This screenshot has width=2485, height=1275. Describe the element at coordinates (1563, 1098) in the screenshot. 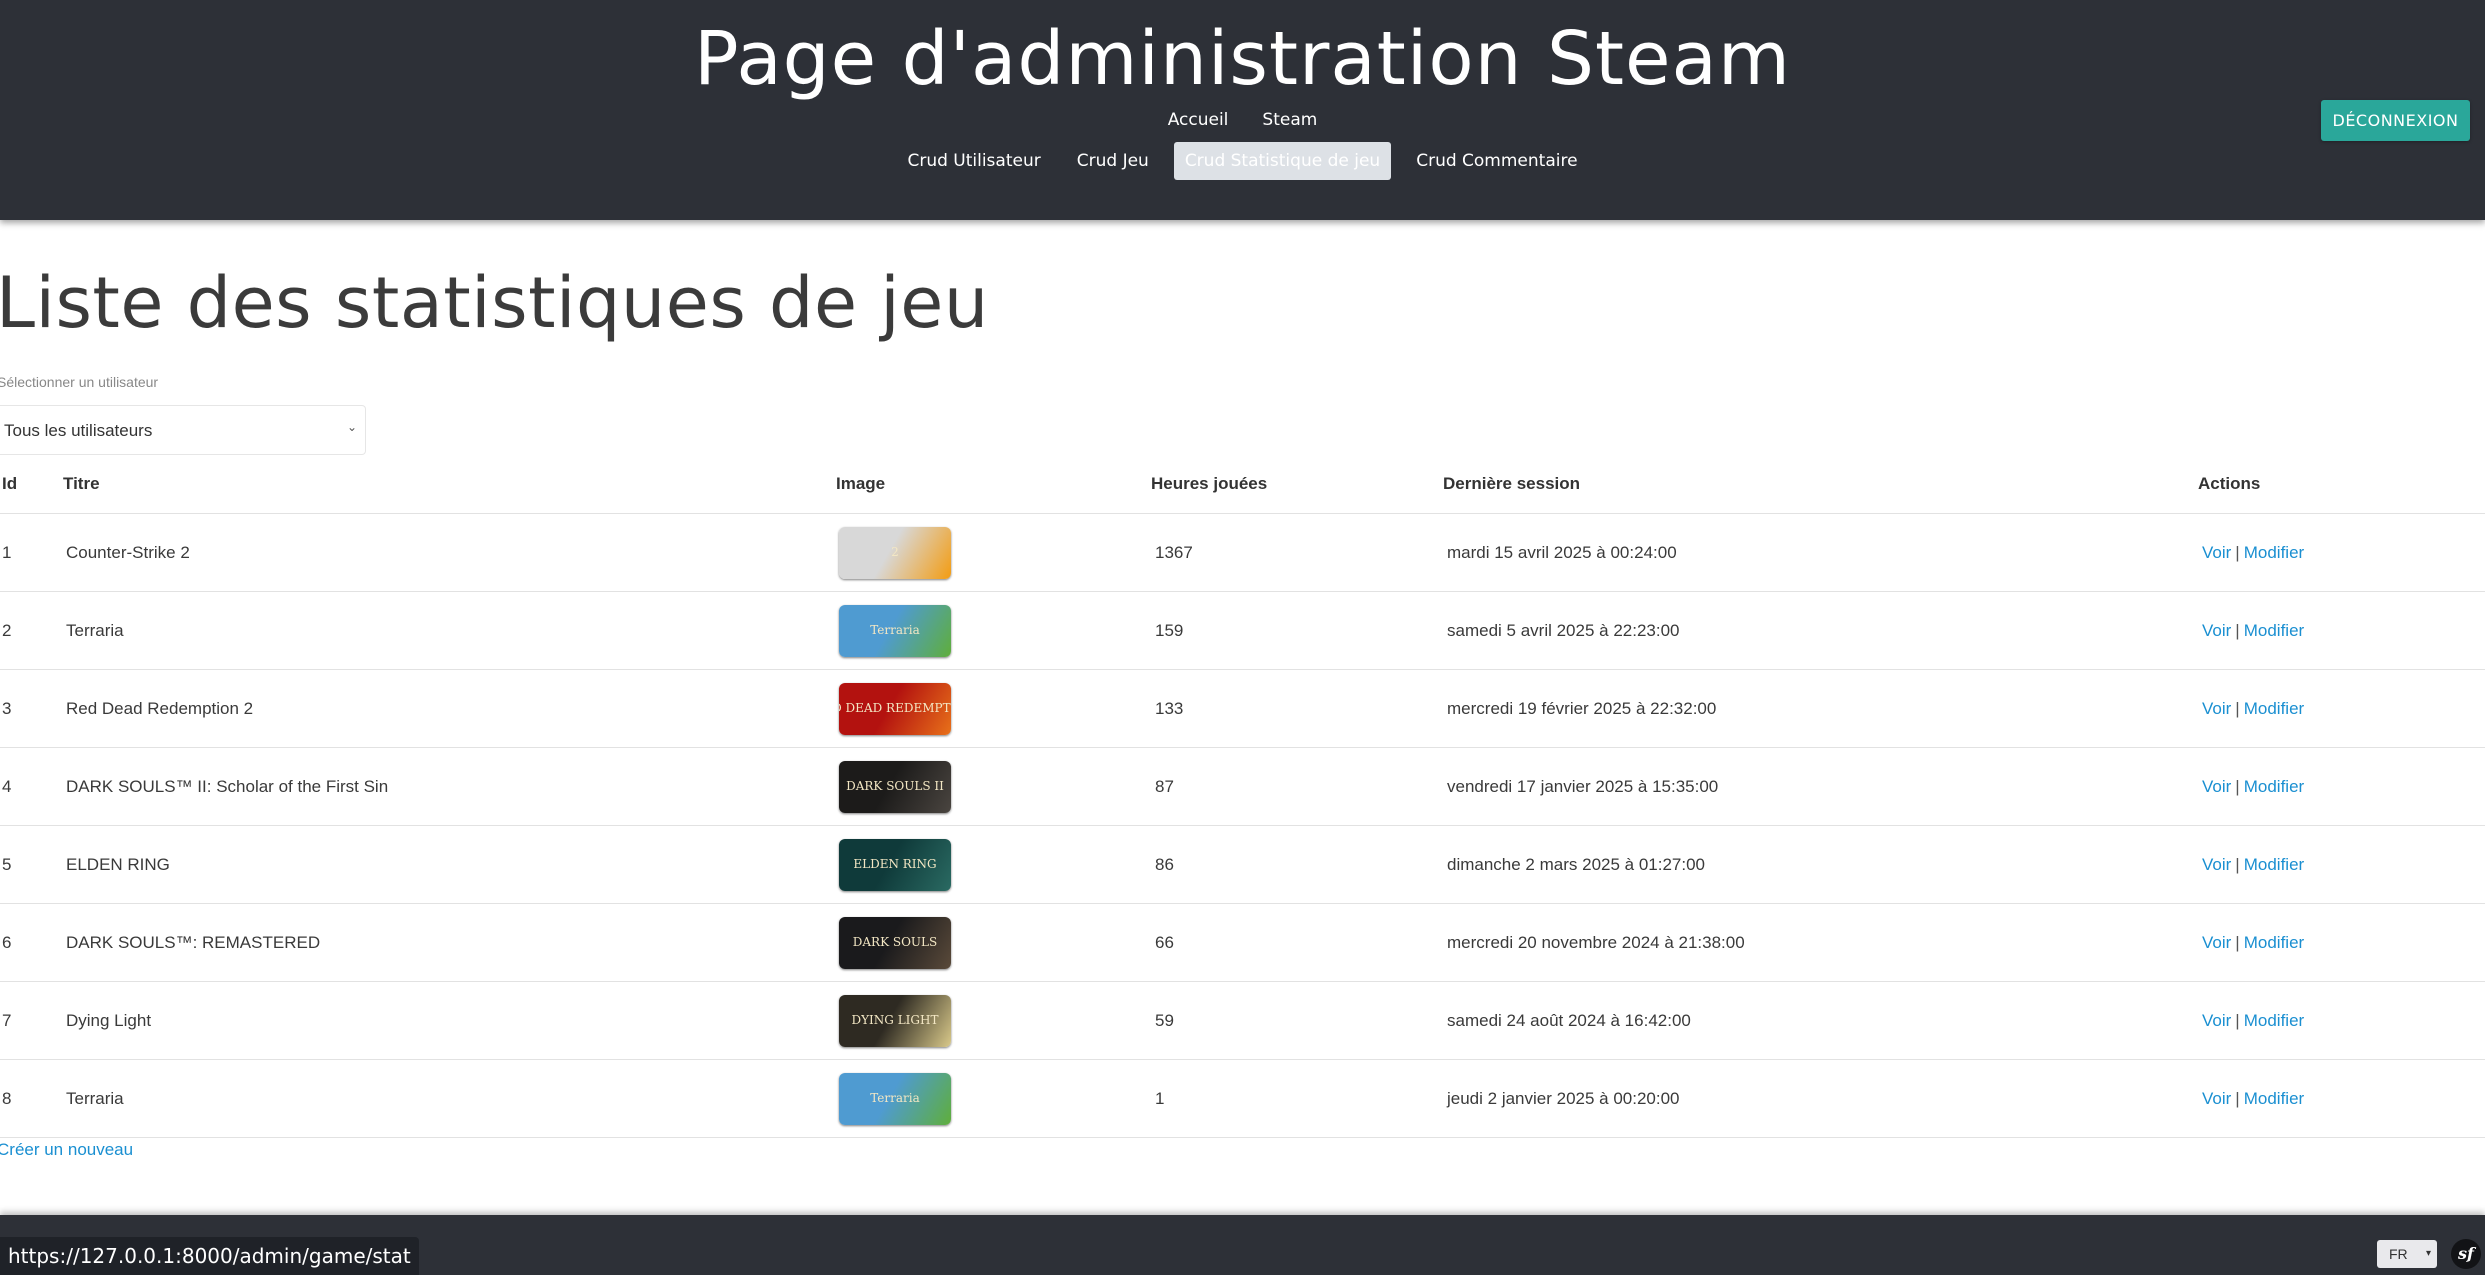

I see `row-last-session: jeudi 2 janvier 2025 à 00:20:00` at that location.